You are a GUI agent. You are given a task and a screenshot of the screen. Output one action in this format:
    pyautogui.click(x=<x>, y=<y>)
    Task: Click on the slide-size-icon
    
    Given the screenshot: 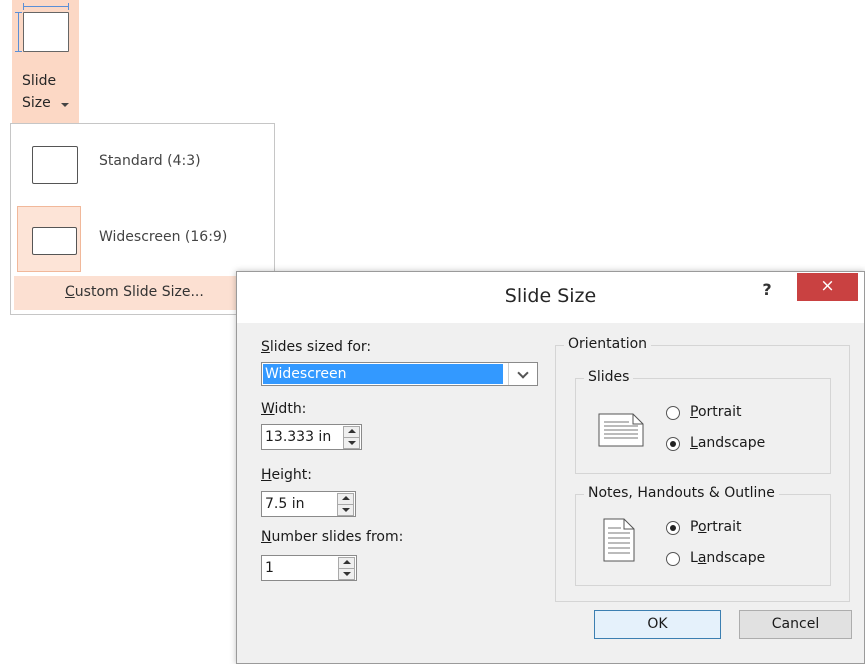 What is the action you would take?
    pyautogui.click(x=46, y=32)
    